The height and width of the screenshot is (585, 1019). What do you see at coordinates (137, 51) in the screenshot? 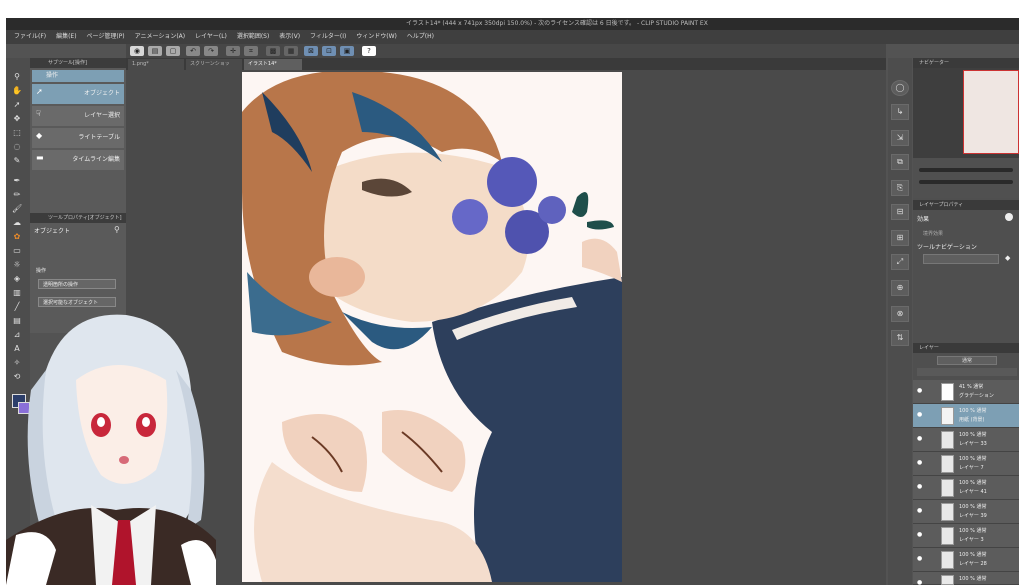
I see `eye-icon: ◉` at bounding box center [137, 51].